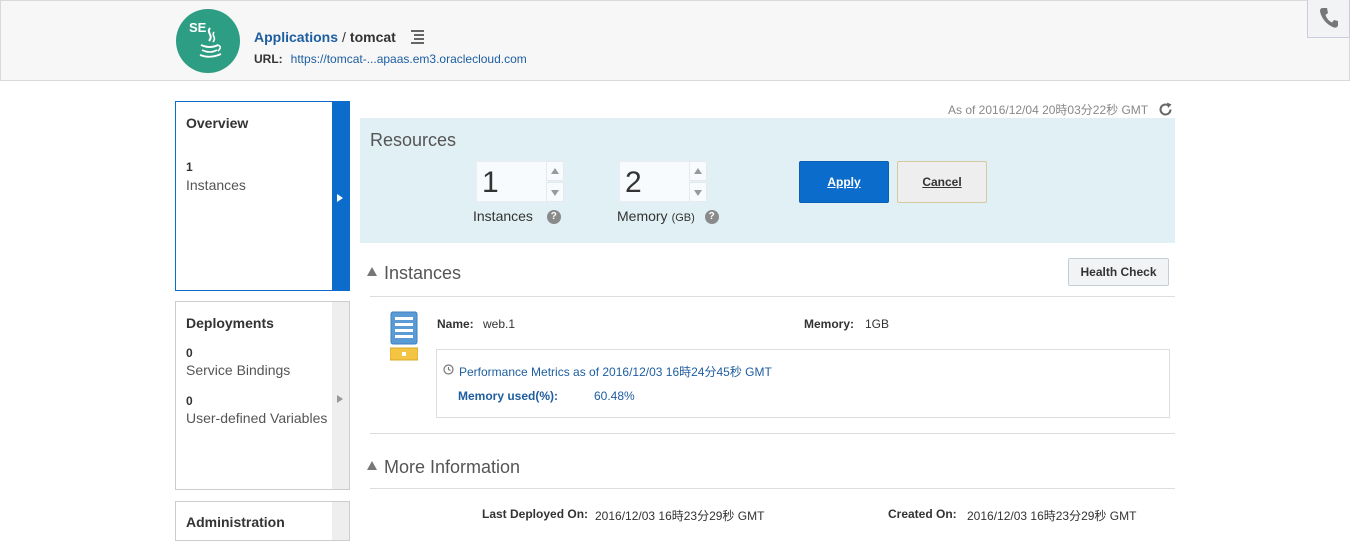 This screenshot has height=541, width=1350. What do you see at coordinates (829, 324) in the screenshot?
I see `instance-memory-label: Memory:` at bounding box center [829, 324].